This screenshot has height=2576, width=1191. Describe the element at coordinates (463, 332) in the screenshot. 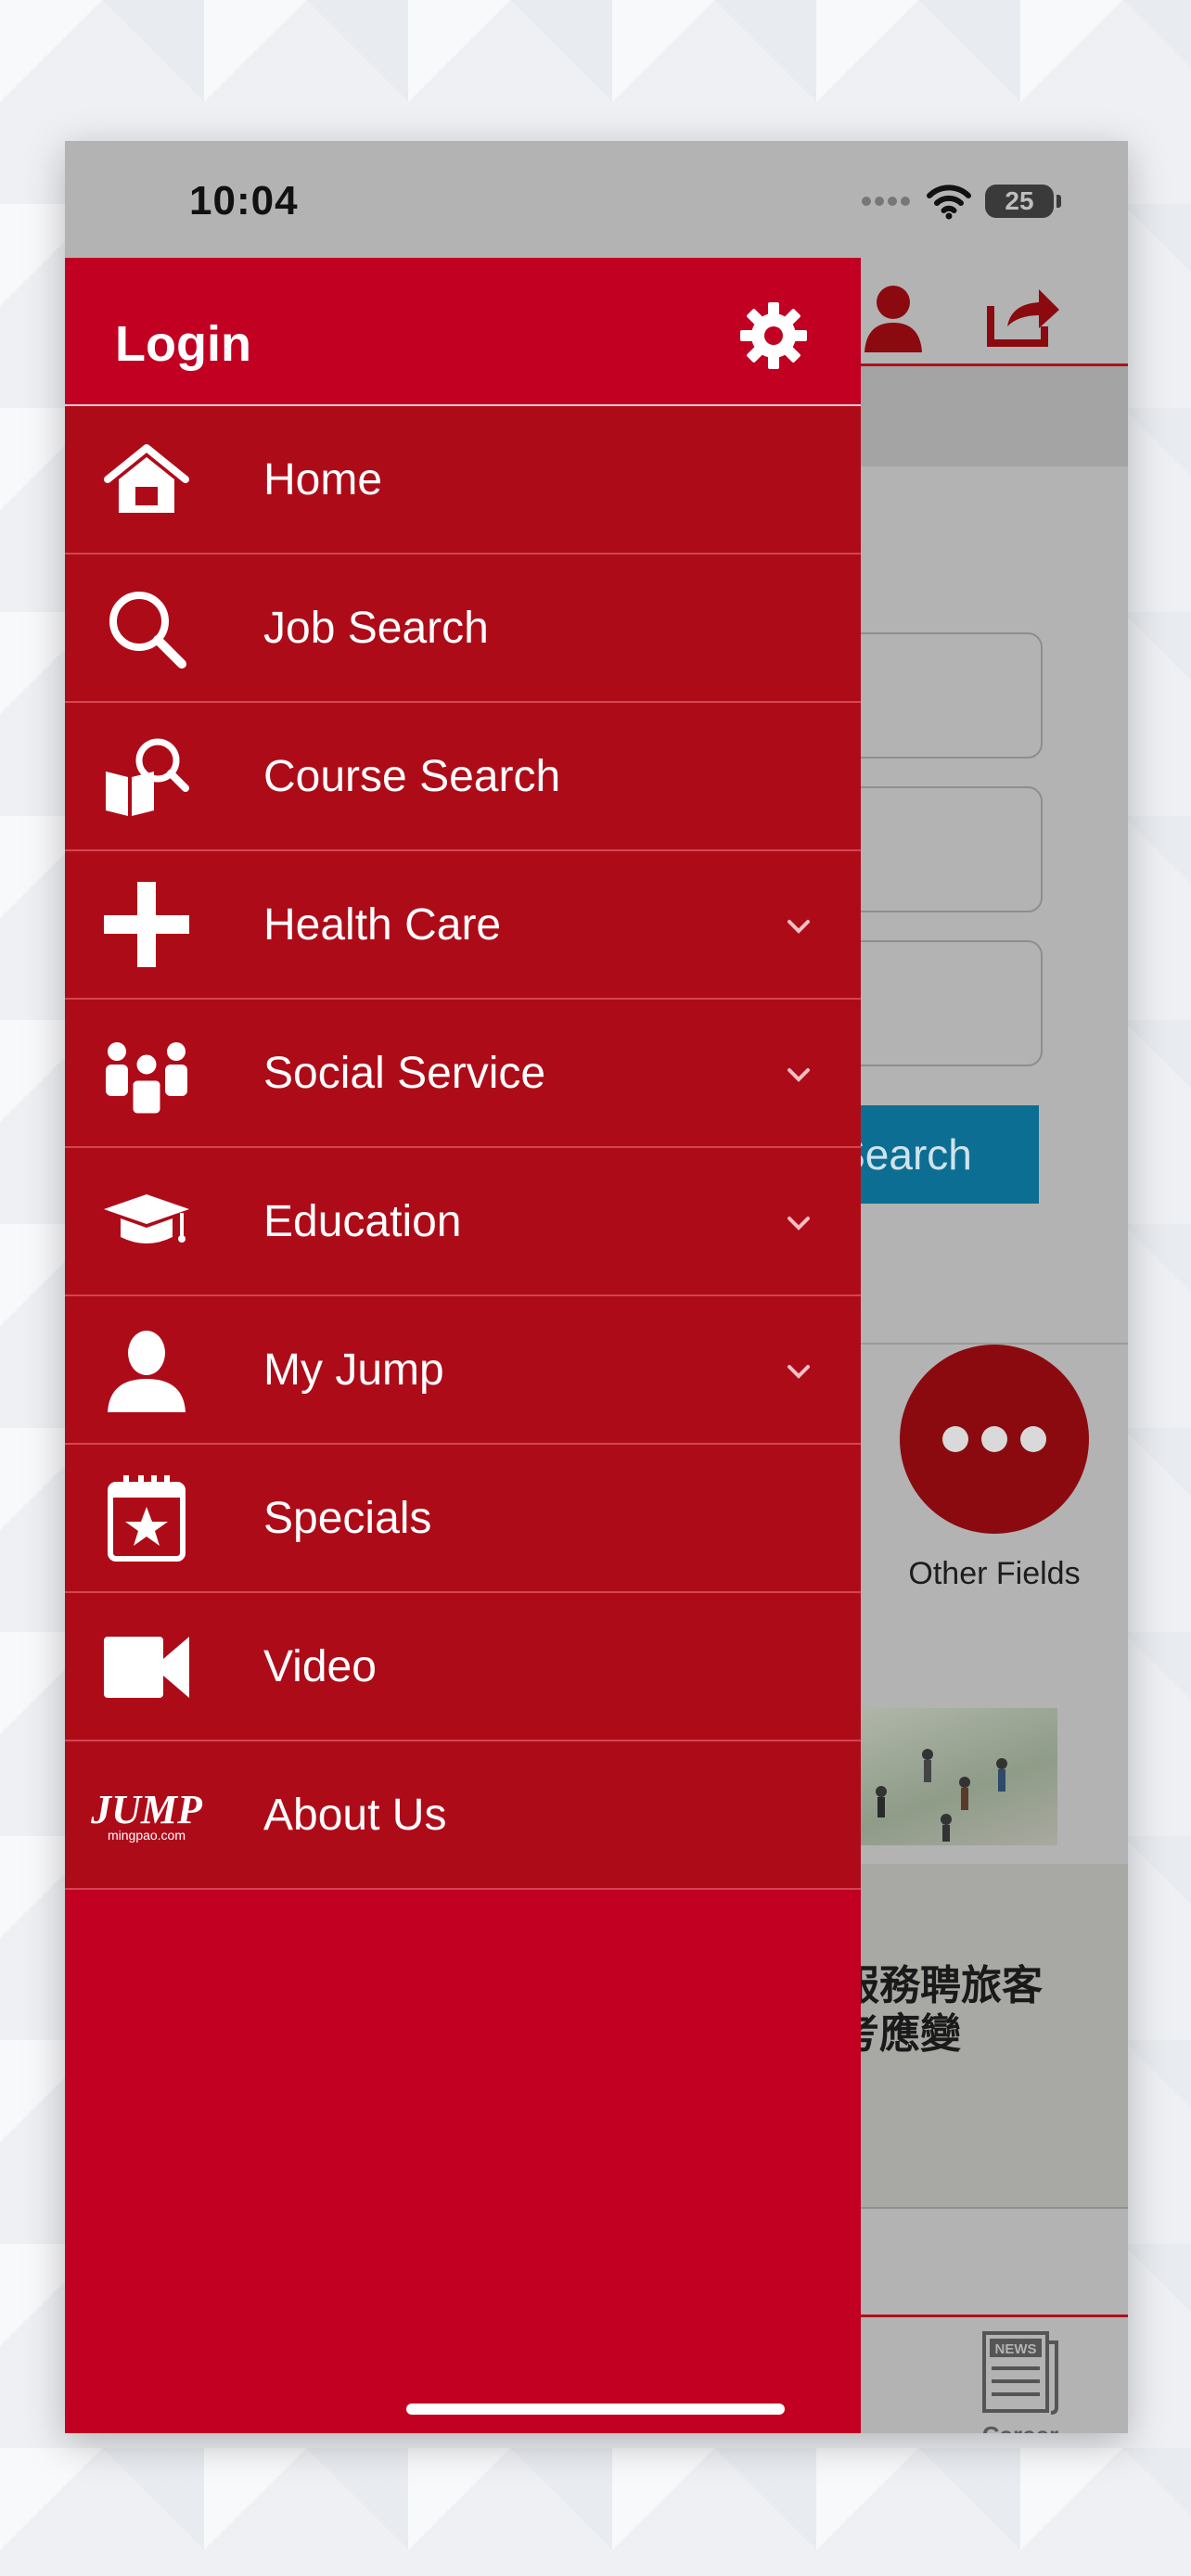

I see `drawer-header: Login` at that location.